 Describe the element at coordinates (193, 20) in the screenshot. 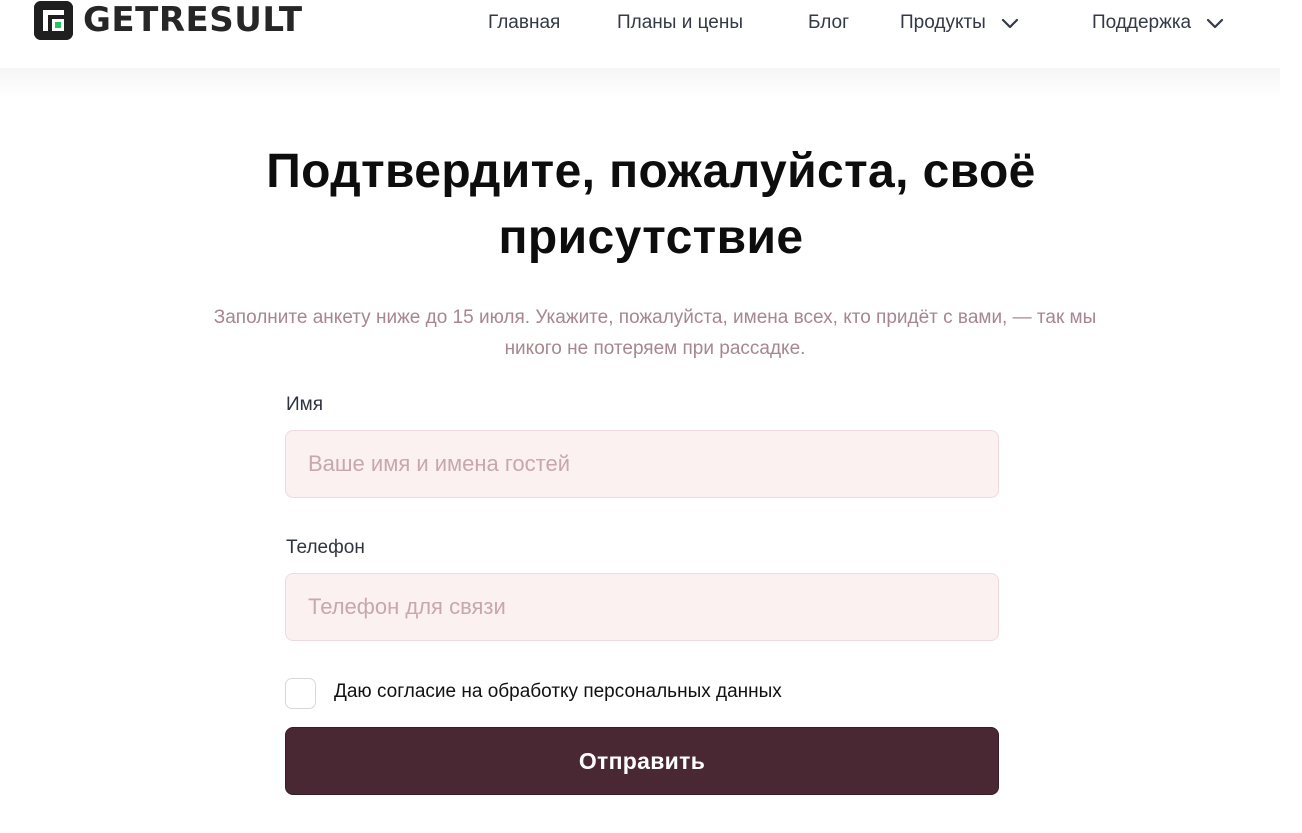

I see `logo-text: GETRESULT` at that location.